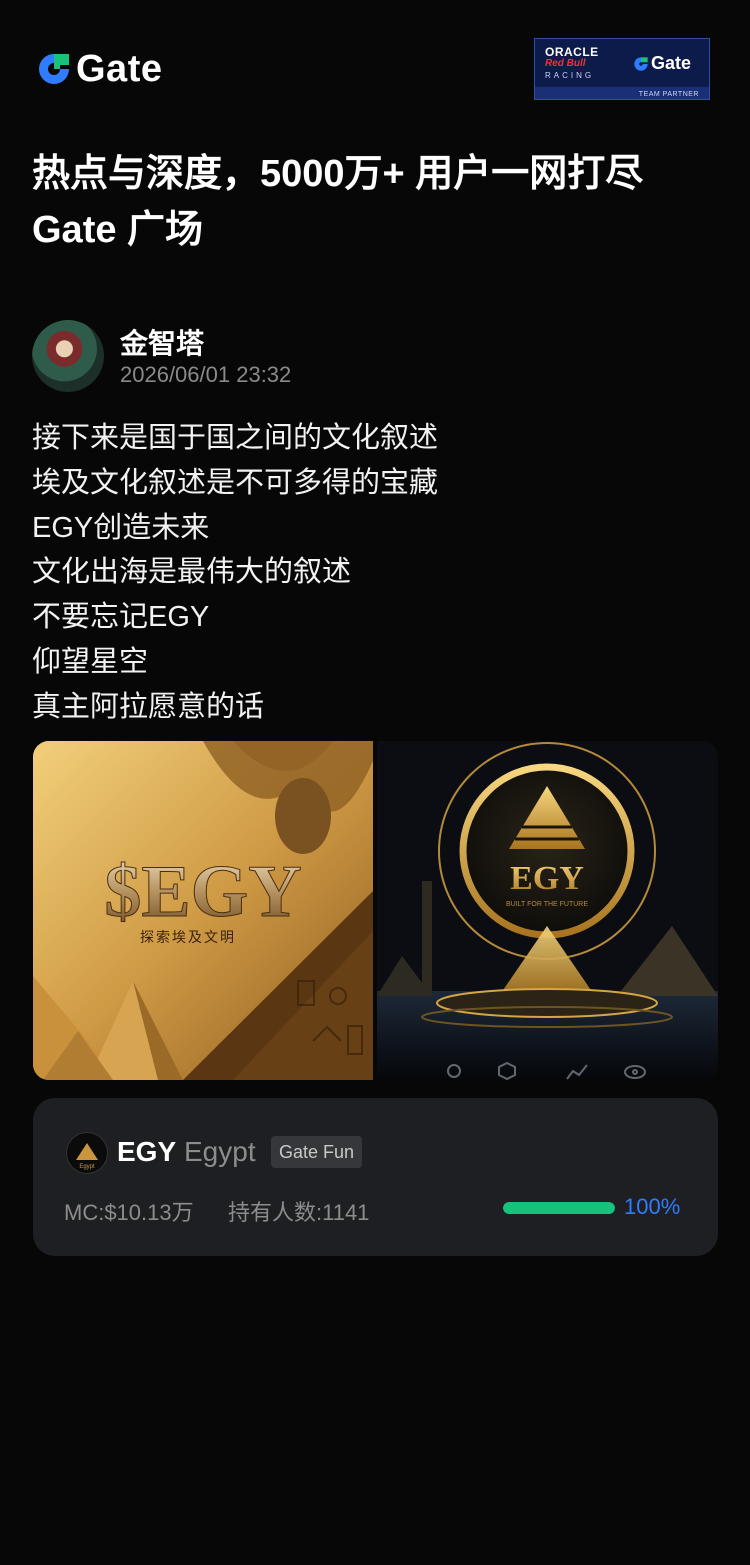  Describe the element at coordinates (119, 69) in the screenshot. I see `brand-name: Gate` at that location.